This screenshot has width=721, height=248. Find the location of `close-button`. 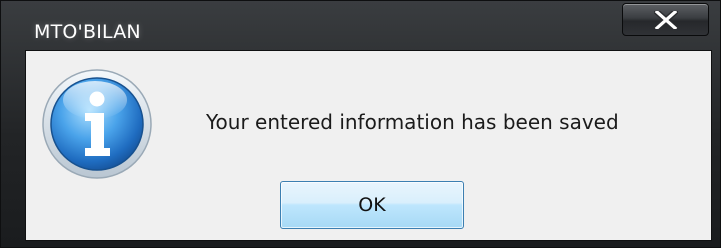

close-button is located at coordinates (665, 19).